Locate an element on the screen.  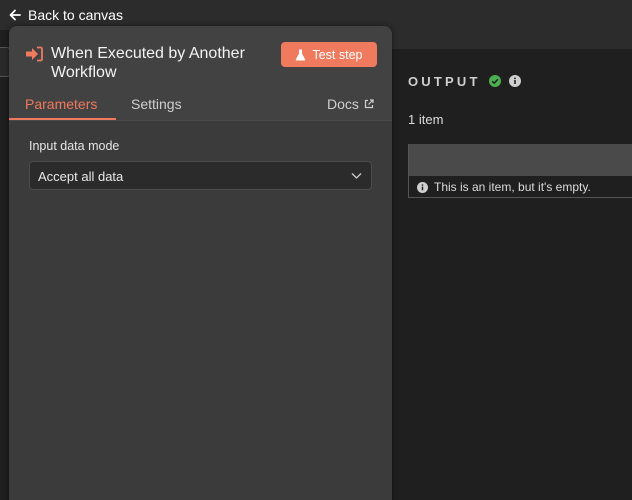
back-to-canvas-link: Back to canvas is located at coordinates (65, 15).